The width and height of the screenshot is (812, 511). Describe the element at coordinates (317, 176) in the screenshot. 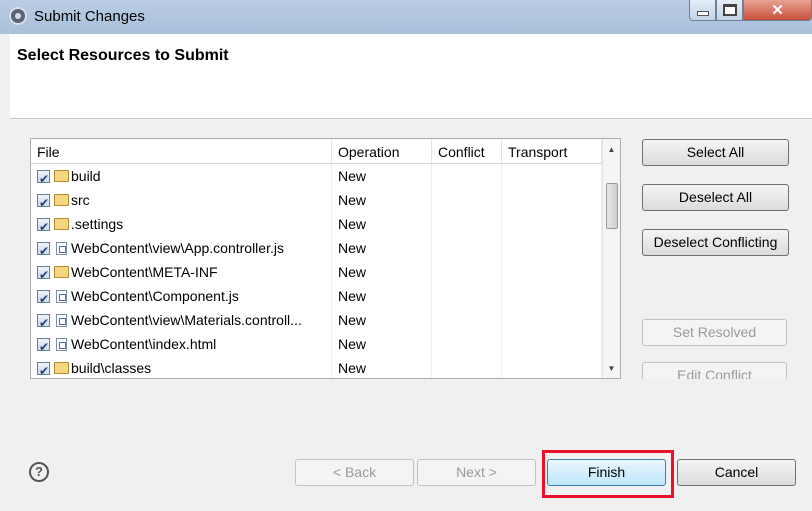

I see `table-row: build New` at that location.